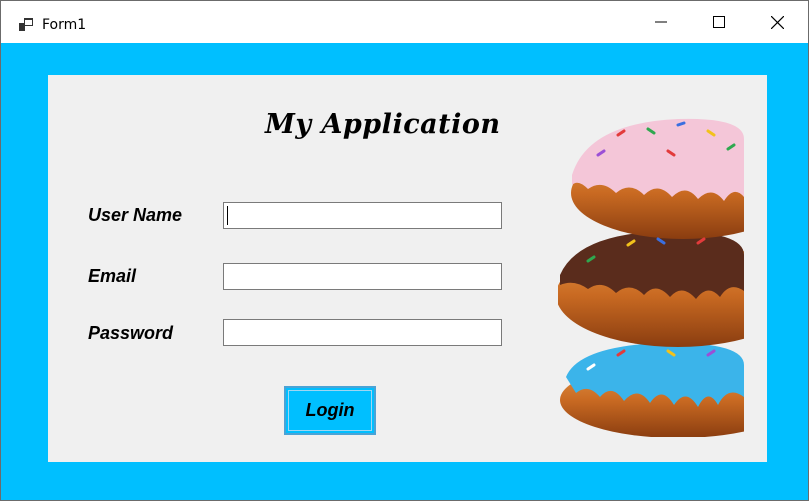  Describe the element at coordinates (112, 276) in the screenshot. I see `email-label: Email` at that location.